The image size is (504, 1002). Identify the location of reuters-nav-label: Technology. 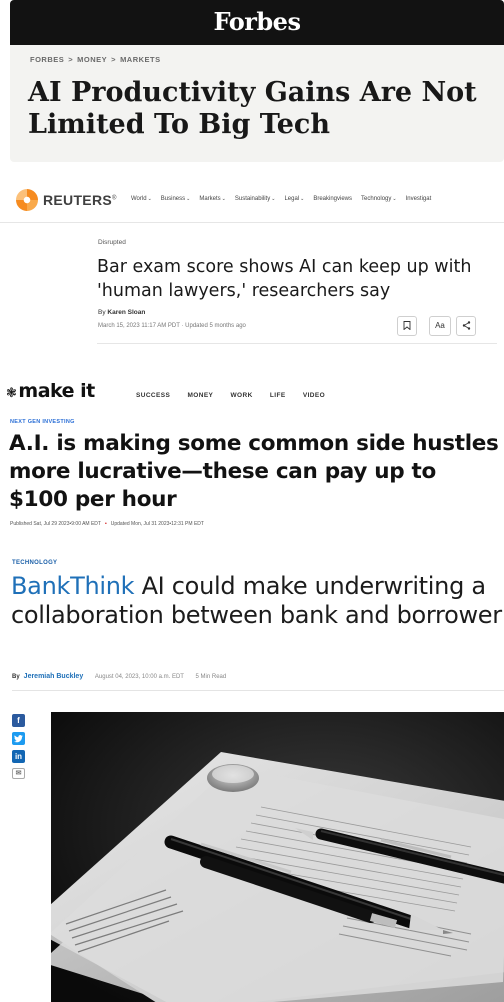
(376, 199).